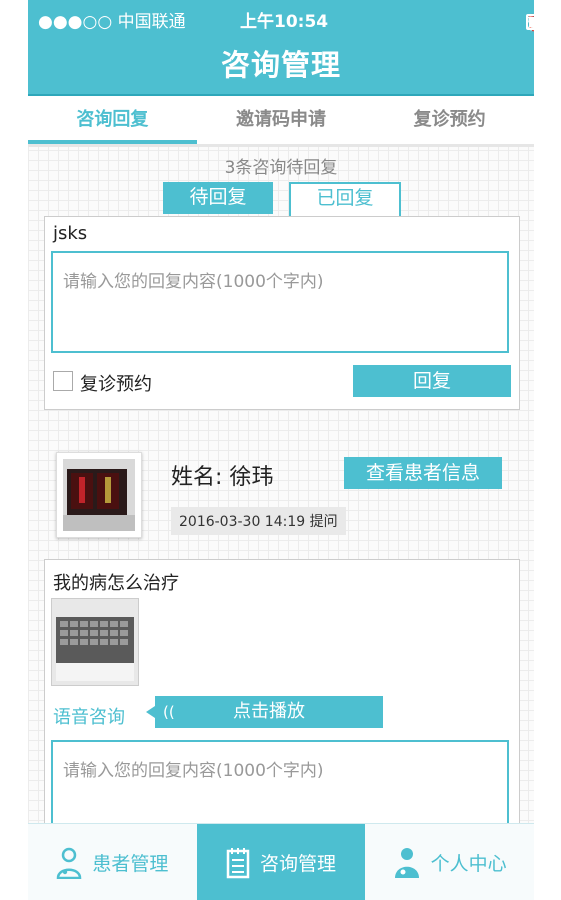  I want to click on voice-consult-label: 语音咨询, so click(89, 717).